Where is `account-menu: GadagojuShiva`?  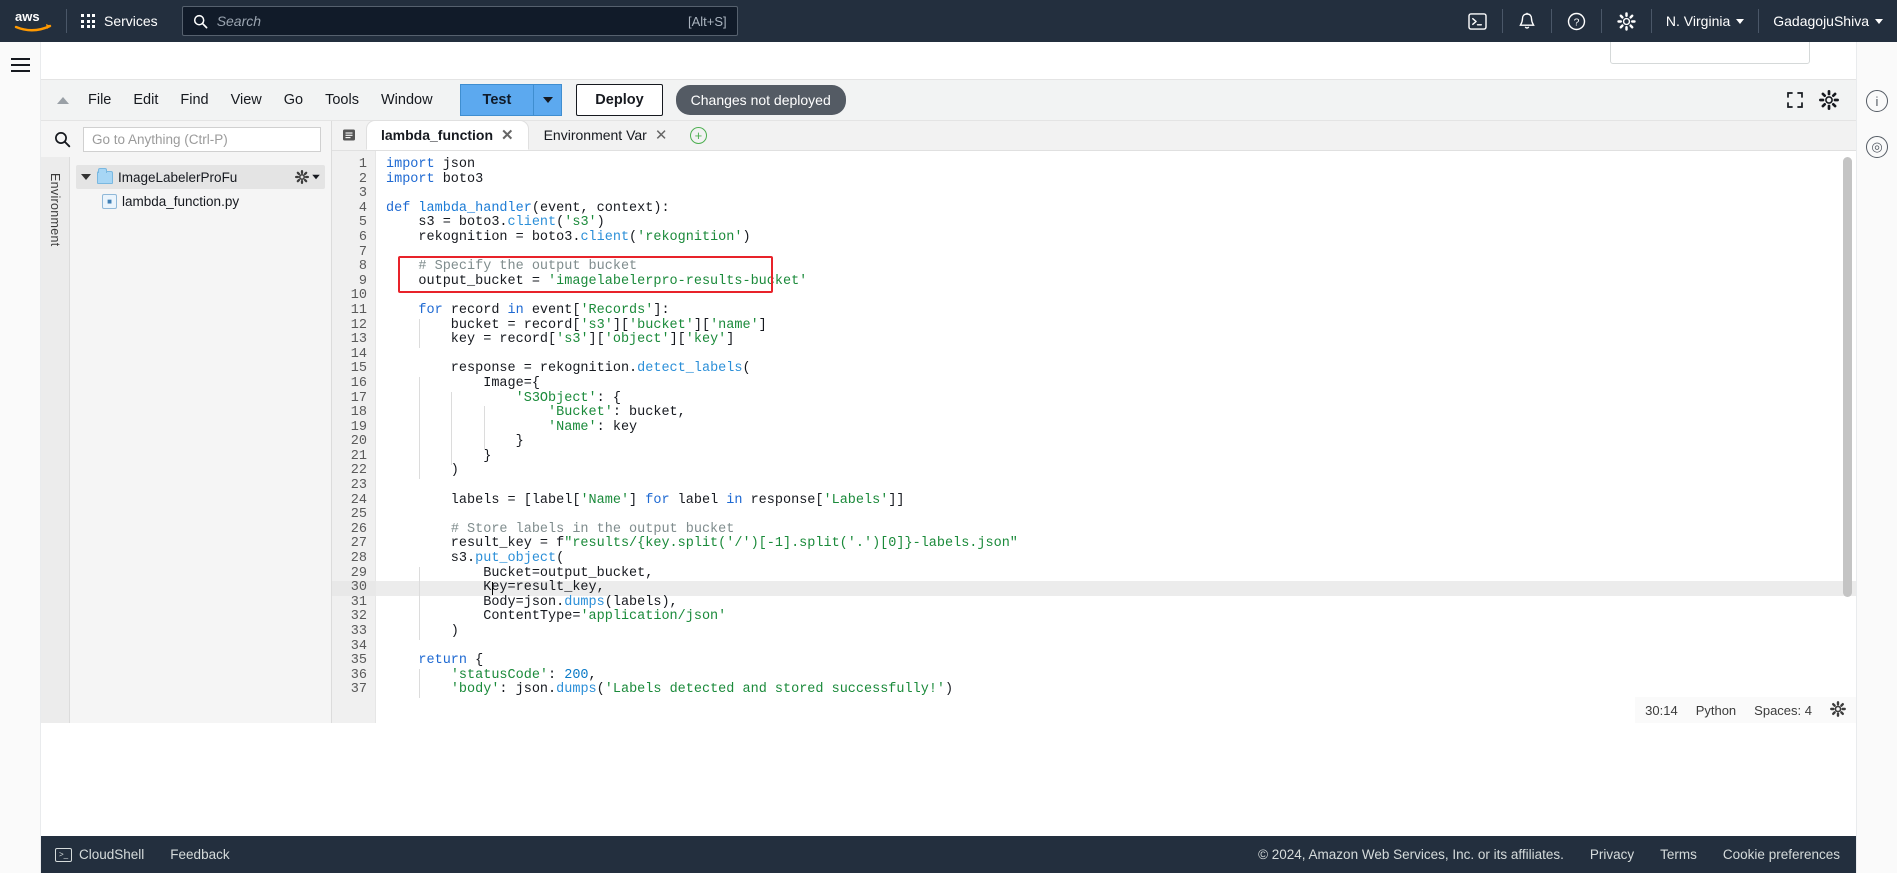
account-menu: GadagojuShiva is located at coordinates (1828, 21).